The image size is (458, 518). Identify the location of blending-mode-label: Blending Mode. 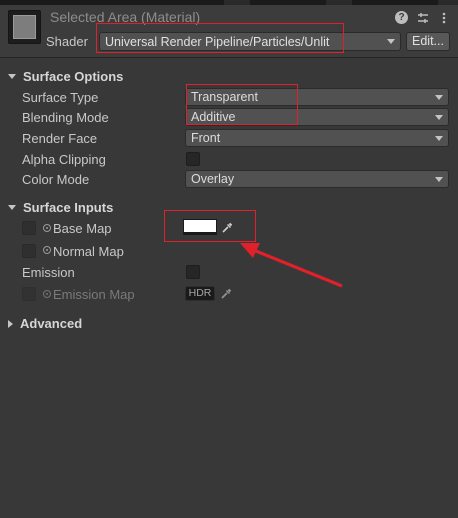
(65, 117).